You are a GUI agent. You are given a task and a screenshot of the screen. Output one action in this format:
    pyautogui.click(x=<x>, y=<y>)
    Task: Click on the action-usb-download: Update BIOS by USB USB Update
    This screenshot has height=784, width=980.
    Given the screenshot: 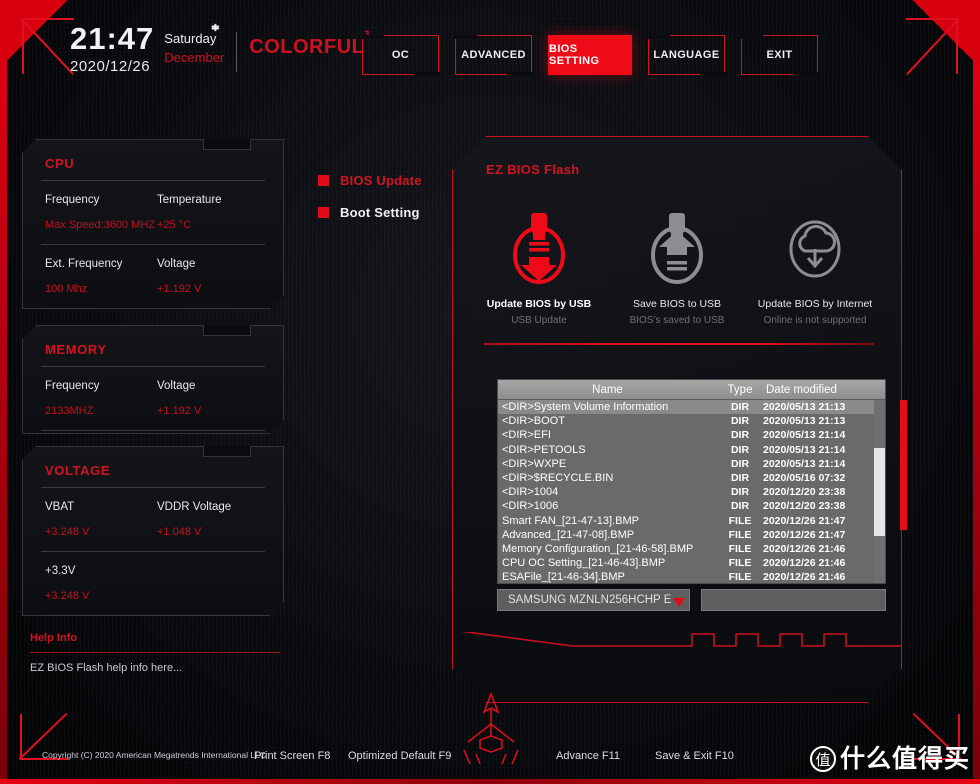 What is the action you would take?
    pyautogui.click(x=539, y=267)
    